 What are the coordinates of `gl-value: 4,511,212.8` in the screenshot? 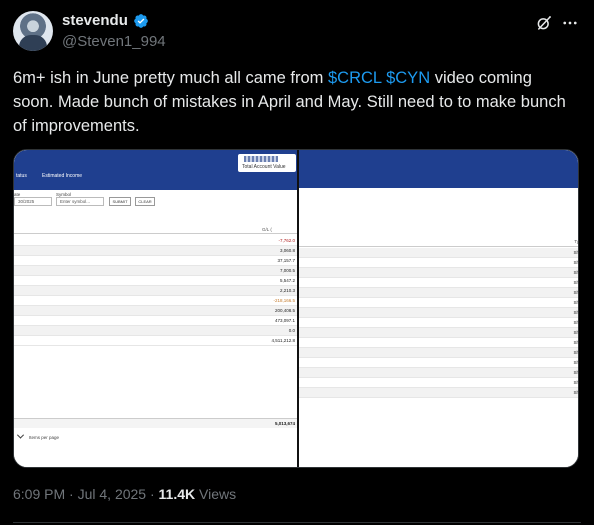 It's located at (283, 340).